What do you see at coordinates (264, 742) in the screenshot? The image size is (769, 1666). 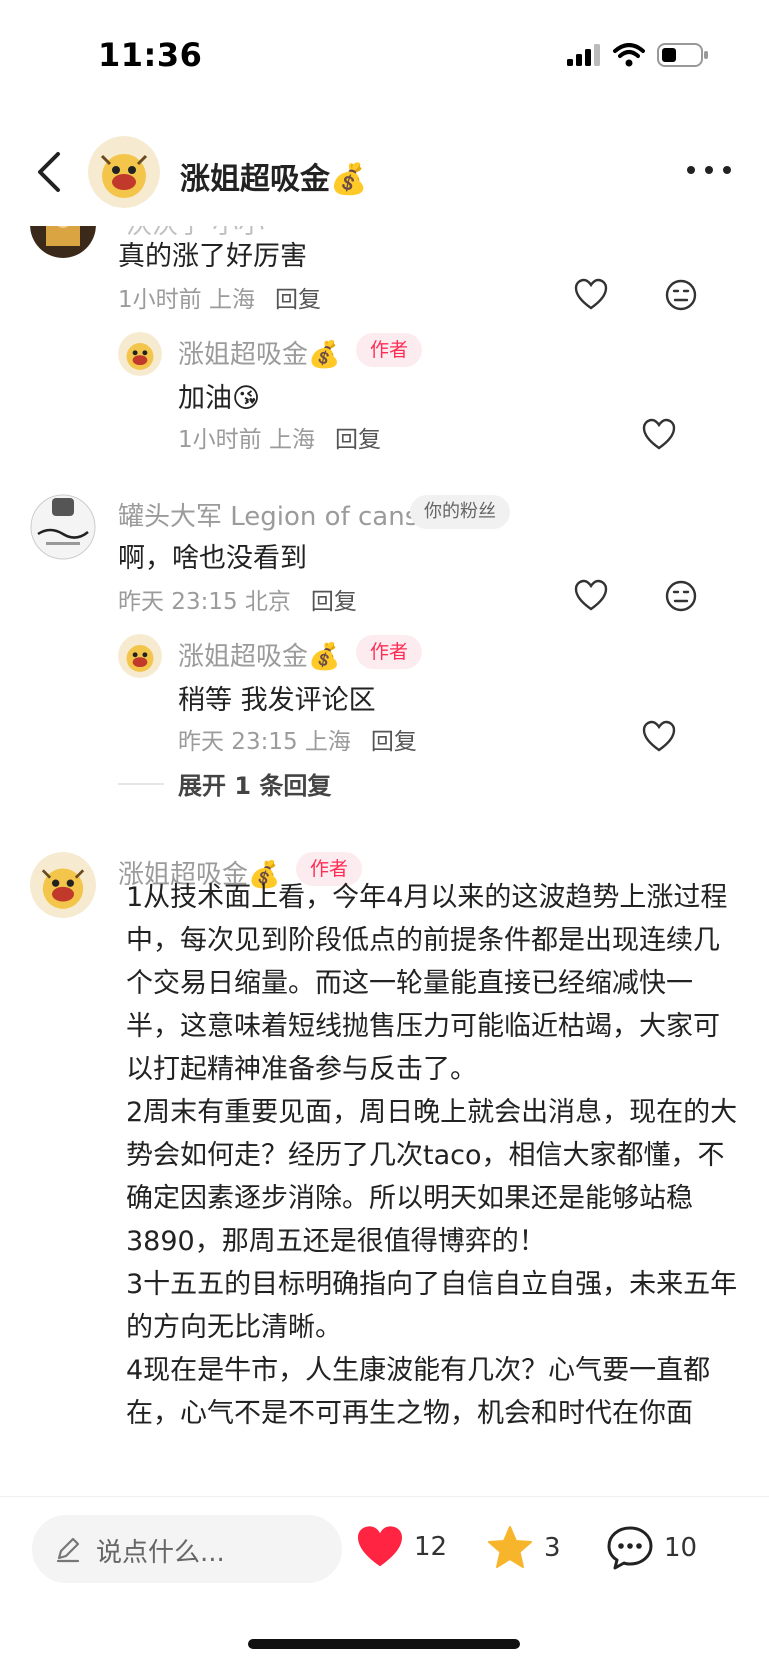 I see `reply-time-location: 昨天 23:15 上海` at bounding box center [264, 742].